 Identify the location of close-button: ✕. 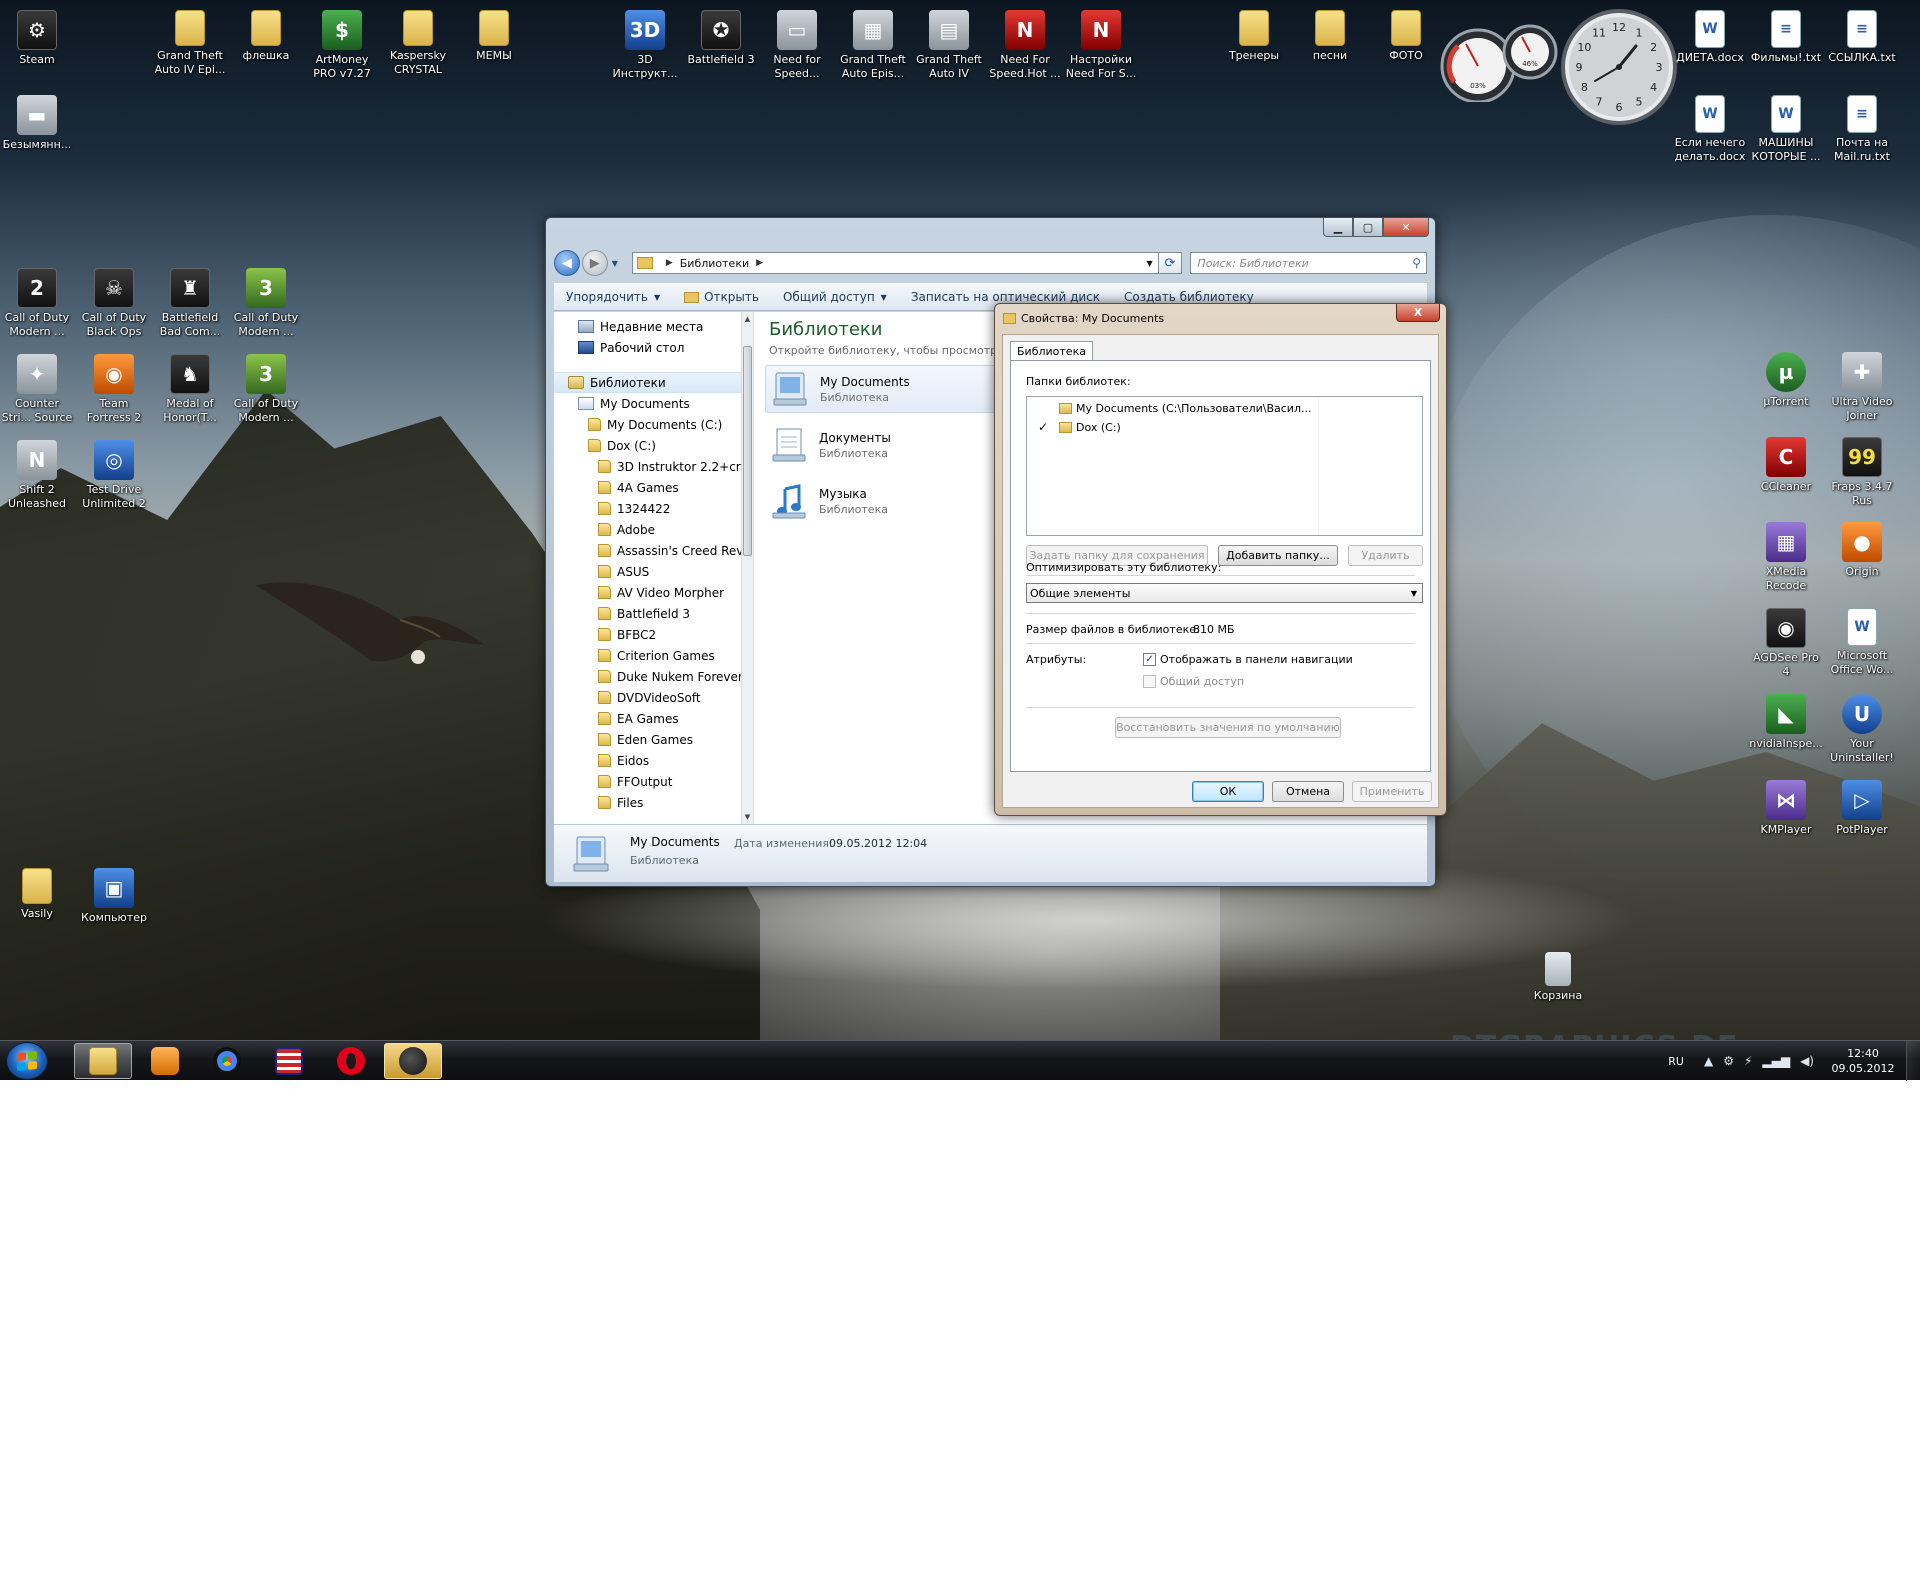
(1406, 227).